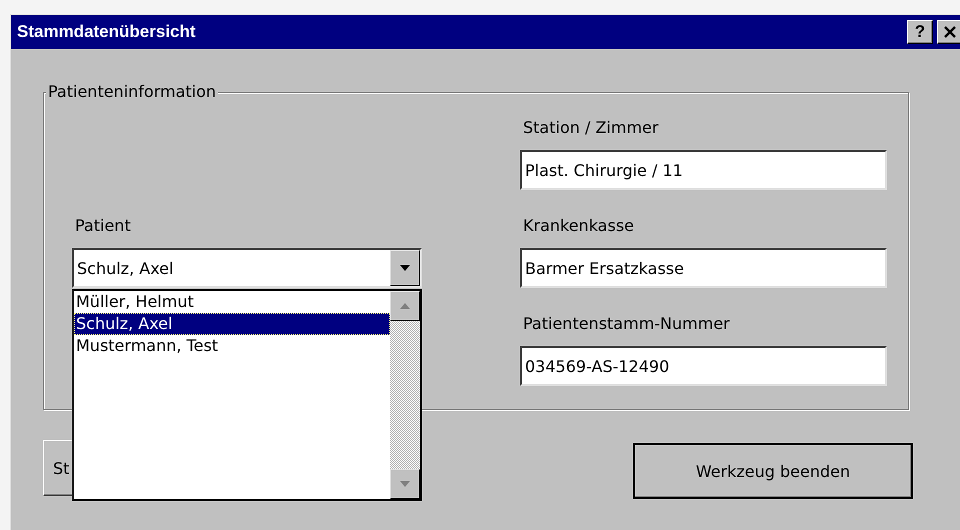 The height and width of the screenshot is (530, 960). I want to click on field-label: Patientenstamm-Nummer, so click(627, 324).